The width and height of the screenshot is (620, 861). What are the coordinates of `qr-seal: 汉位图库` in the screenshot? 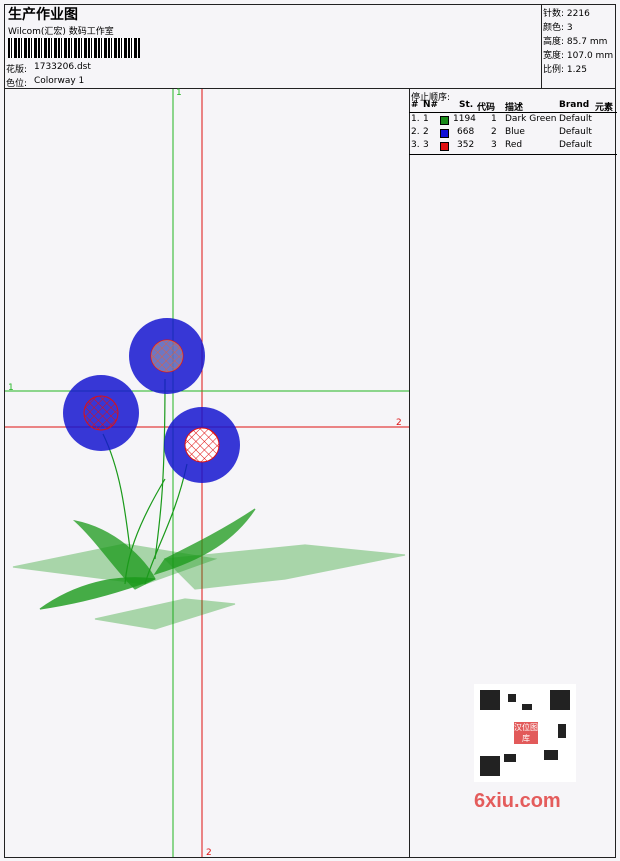 It's located at (526, 733).